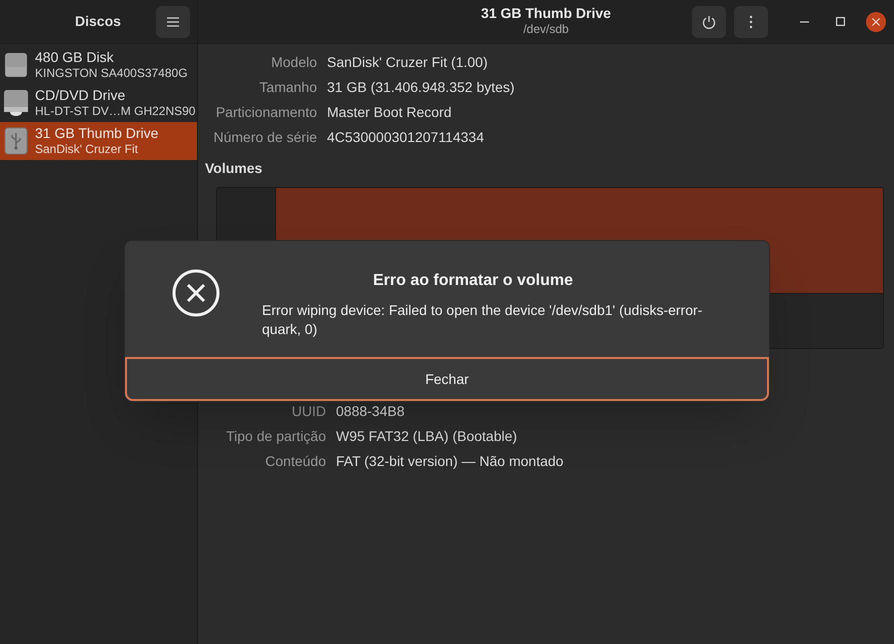 Image resolution: width=894 pixels, height=644 pixels. I want to click on field-value: 4C530000301207114334, so click(406, 137).